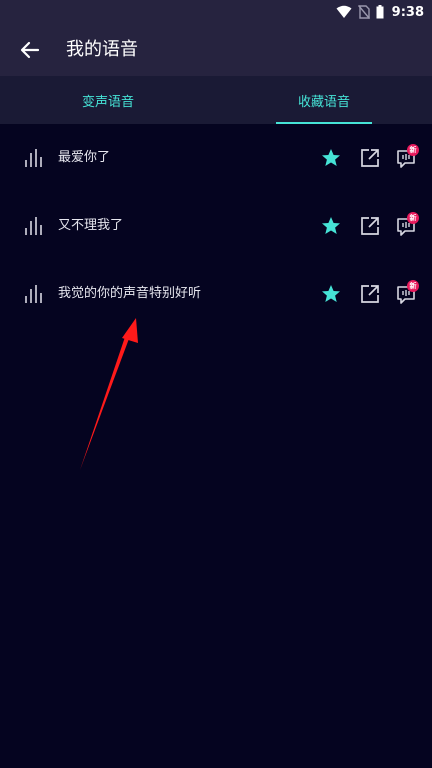  What do you see at coordinates (108, 100) in the screenshot?
I see `tab-voice-changer: 变声语音` at bounding box center [108, 100].